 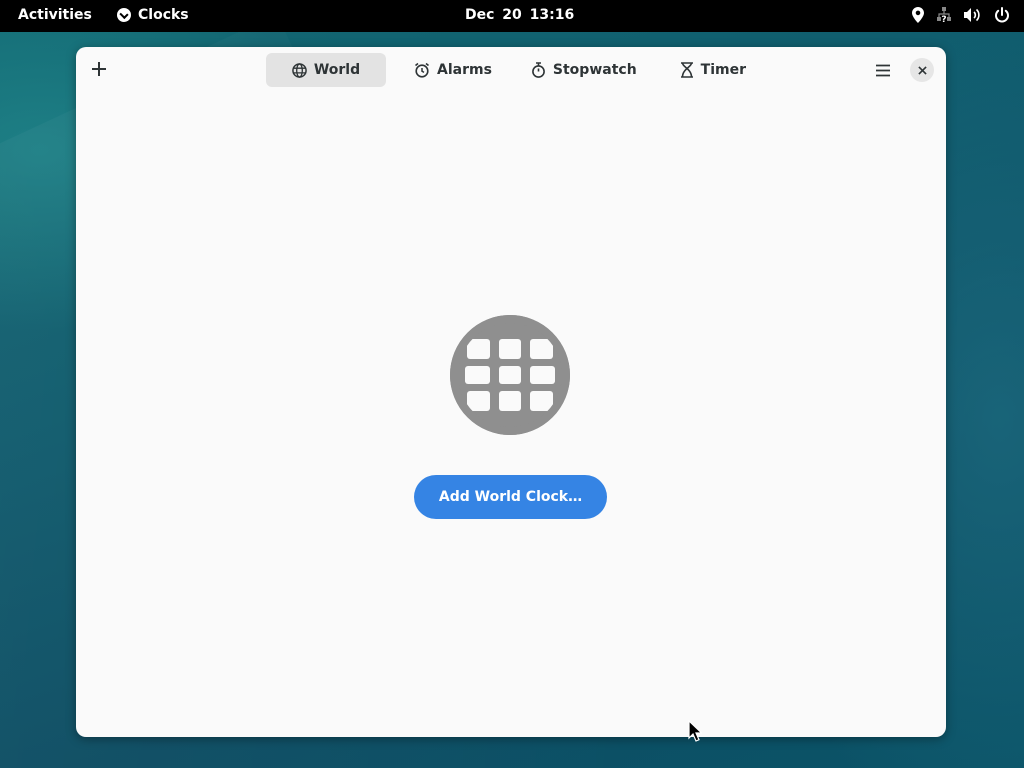 I want to click on power-icon, so click(x=1002, y=15).